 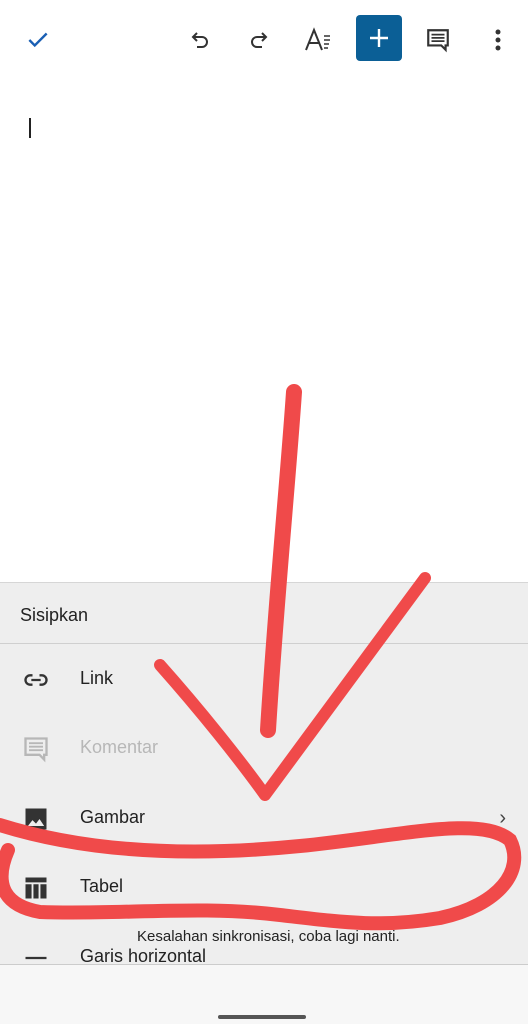 What do you see at coordinates (318, 40) in the screenshot?
I see `text-format-icon` at bounding box center [318, 40].